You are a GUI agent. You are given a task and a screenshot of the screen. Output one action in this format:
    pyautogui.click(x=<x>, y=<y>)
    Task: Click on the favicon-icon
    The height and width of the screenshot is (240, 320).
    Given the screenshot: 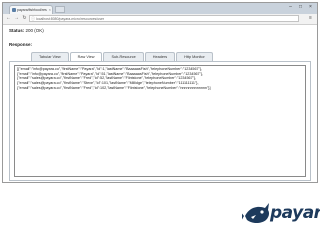 What is the action you would take?
    pyautogui.click(x=14, y=10)
    